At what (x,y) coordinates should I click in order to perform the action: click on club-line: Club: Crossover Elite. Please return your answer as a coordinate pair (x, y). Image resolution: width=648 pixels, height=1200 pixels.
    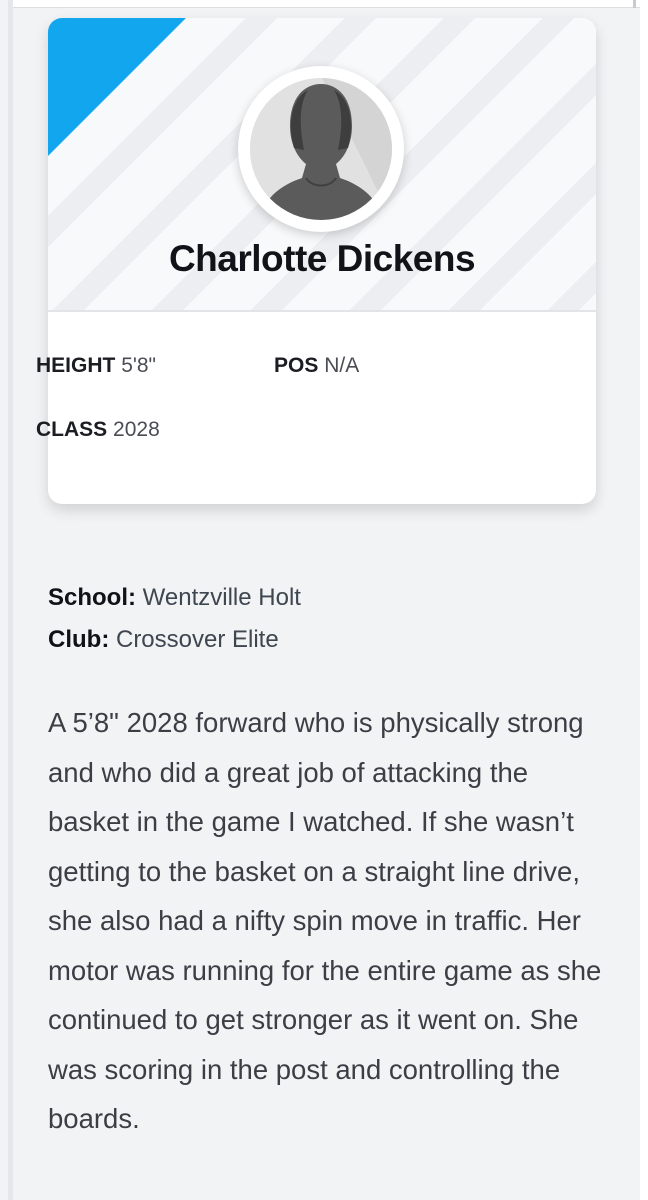
    Looking at the image, I should click on (163, 640).